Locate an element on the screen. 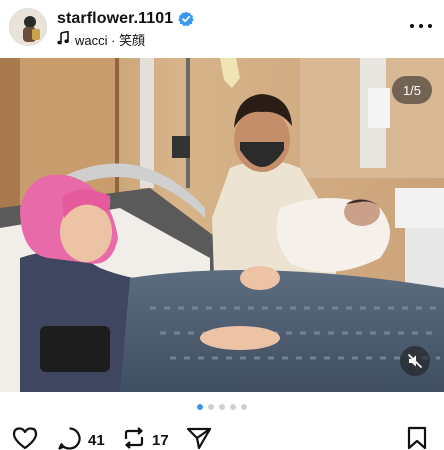 The width and height of the screenshot is (444, 450). like-button is located at coordinates (25, 438).